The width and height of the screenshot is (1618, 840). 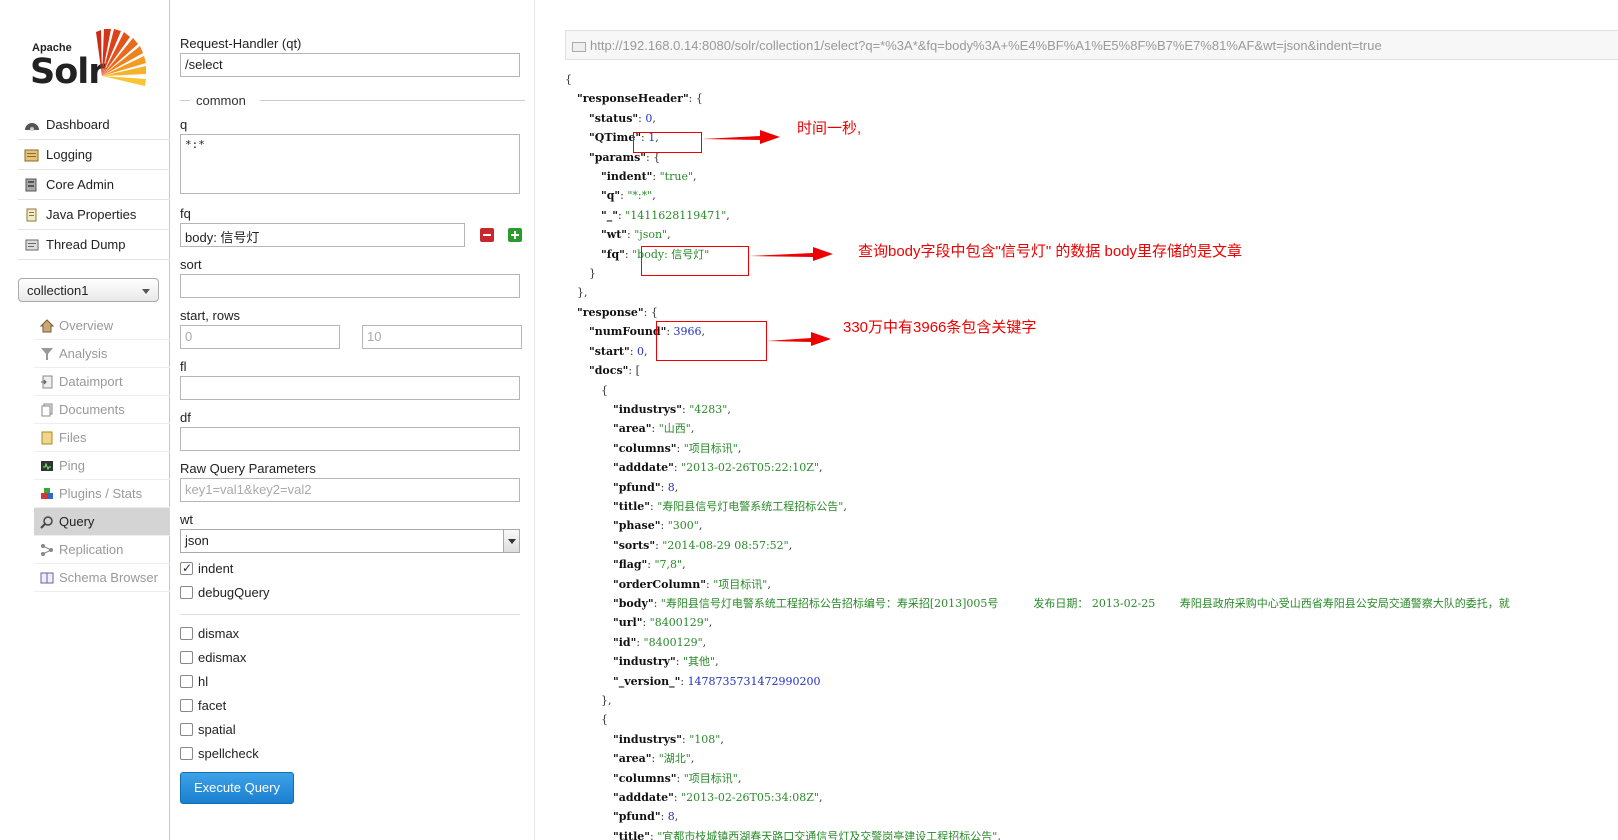 What do you see at coordinates (651, 235) in the screenshot?
I see `json-value: "json"` at bounding box center [651, 235].